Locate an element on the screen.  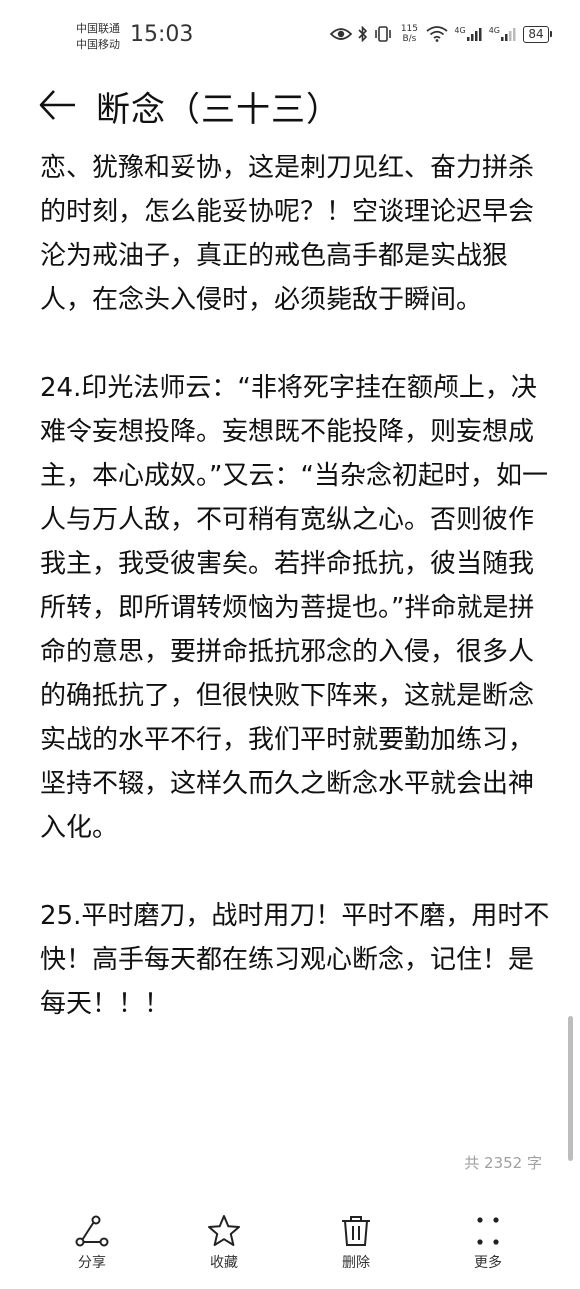
share-label: 分享 is located at coordinates (92, 1263).